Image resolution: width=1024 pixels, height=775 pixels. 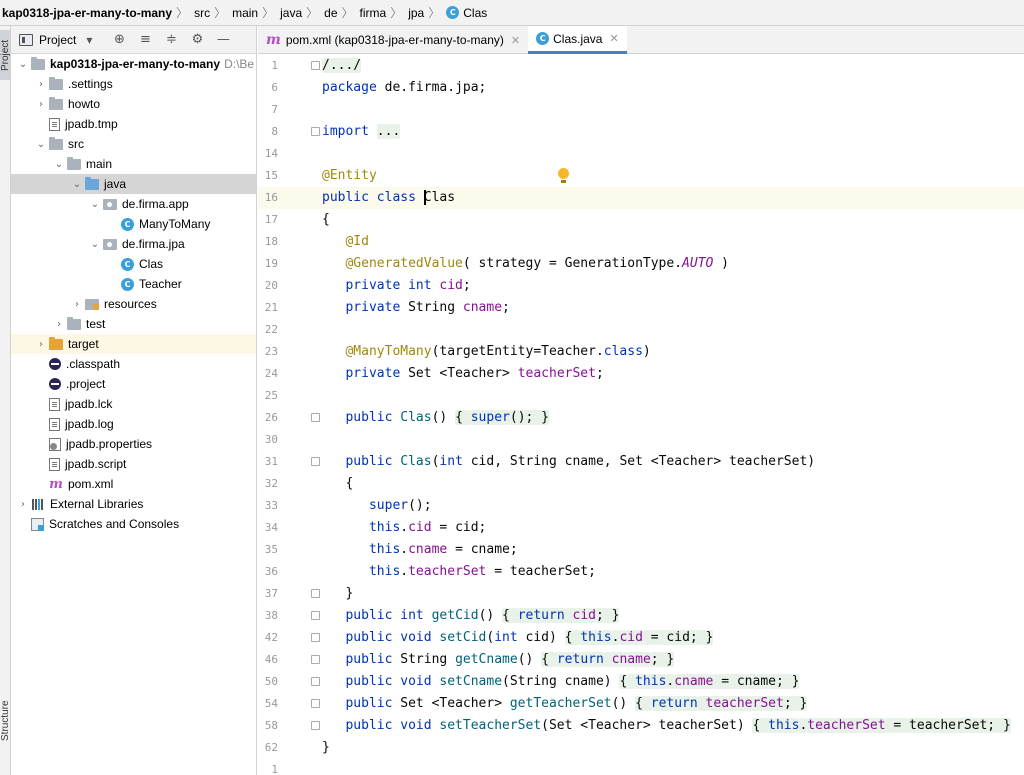 I want to click on chevron-down-icon: ▾, so click(x=89, y=40).